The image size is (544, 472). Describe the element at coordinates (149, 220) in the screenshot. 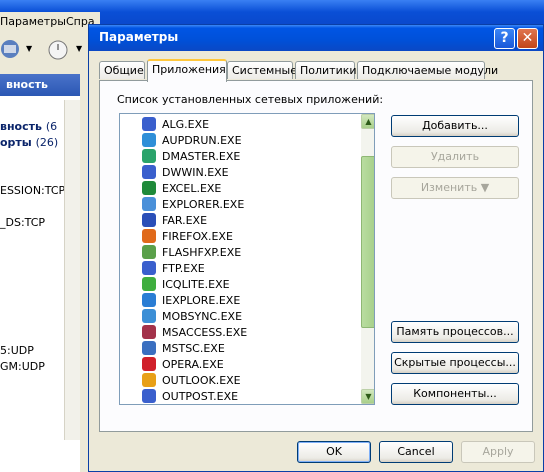

I see `far-icon` at that location.